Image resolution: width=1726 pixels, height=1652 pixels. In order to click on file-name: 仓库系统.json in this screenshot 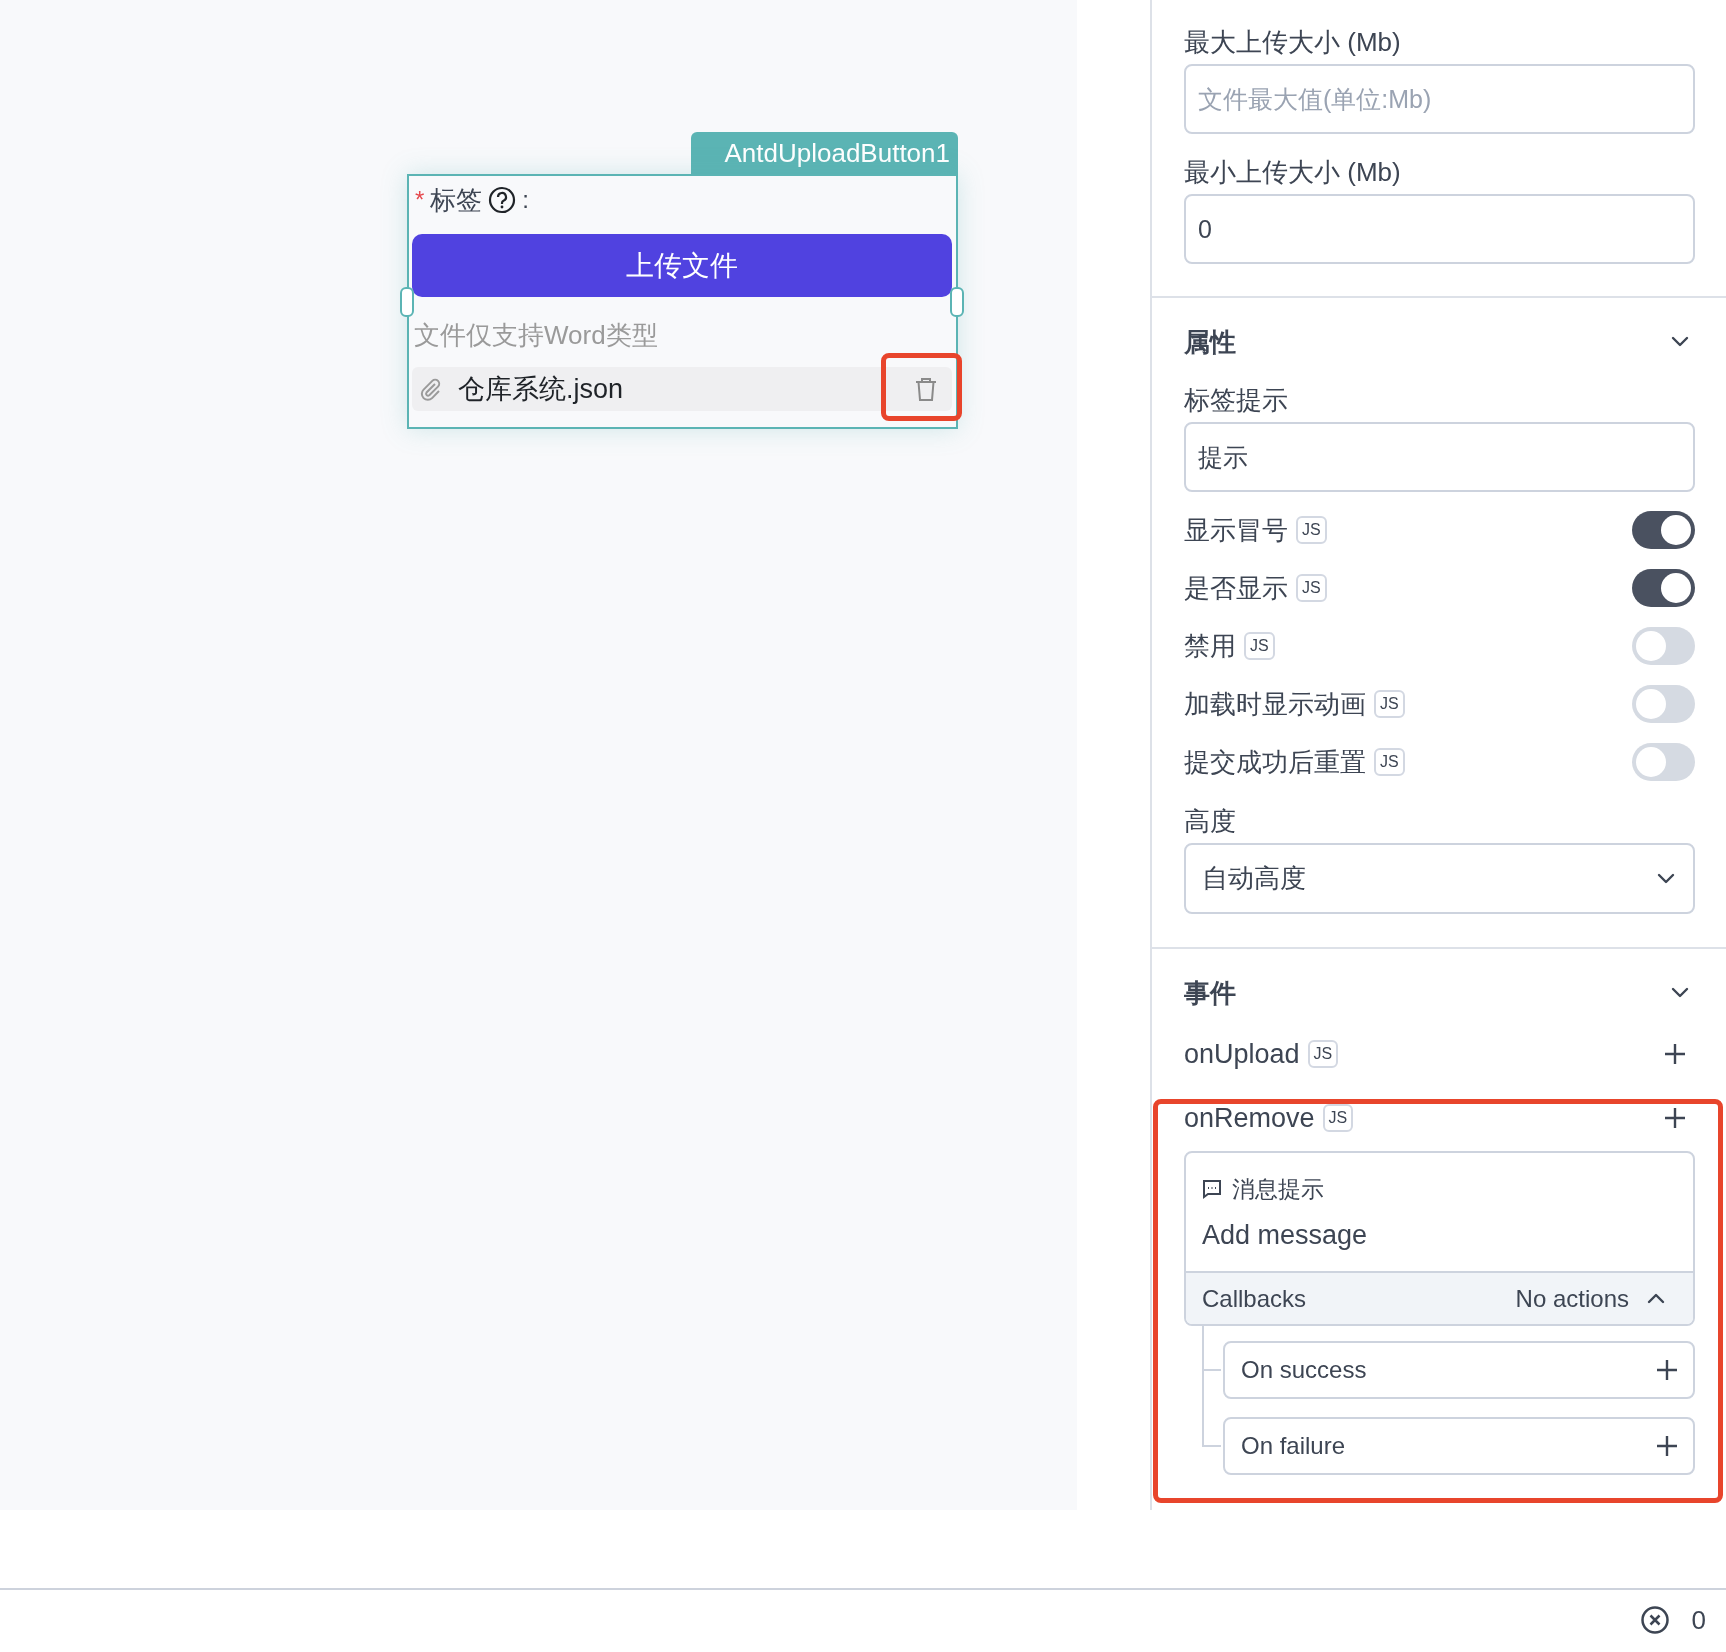, I will do `click(541, 389)`.